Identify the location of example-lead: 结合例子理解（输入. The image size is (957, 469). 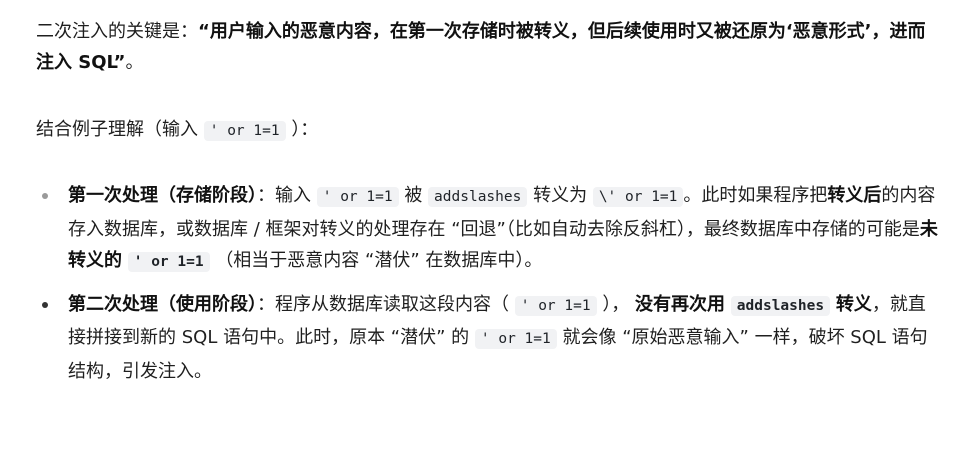
(117, 129).